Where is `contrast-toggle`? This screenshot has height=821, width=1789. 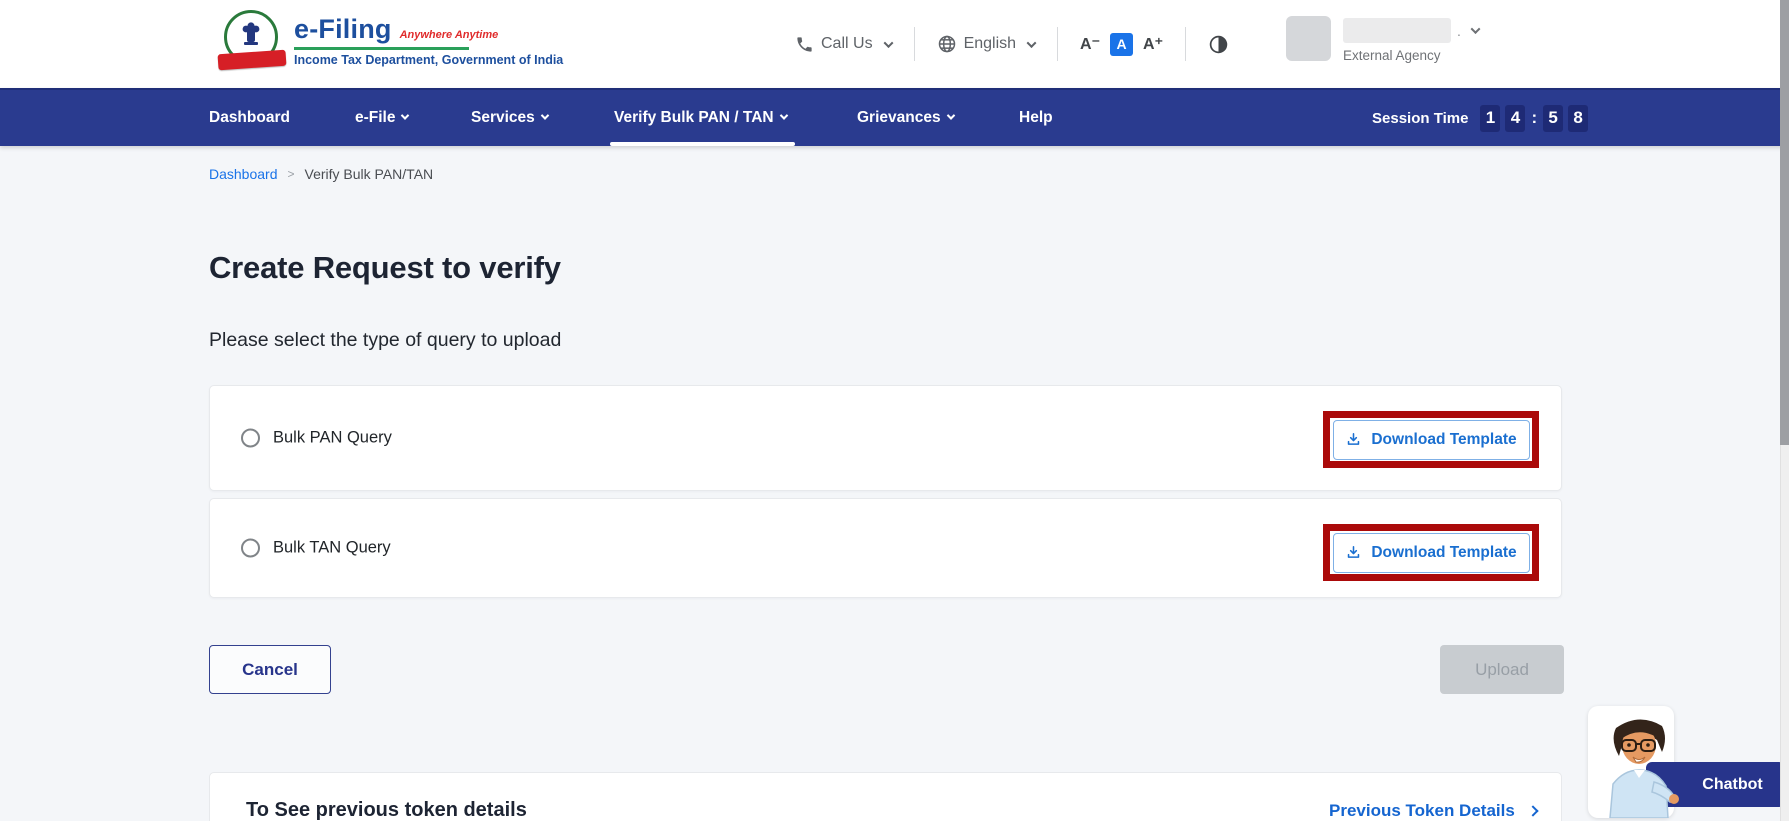
contrast-toggle is located at coordinates (1218, 44).